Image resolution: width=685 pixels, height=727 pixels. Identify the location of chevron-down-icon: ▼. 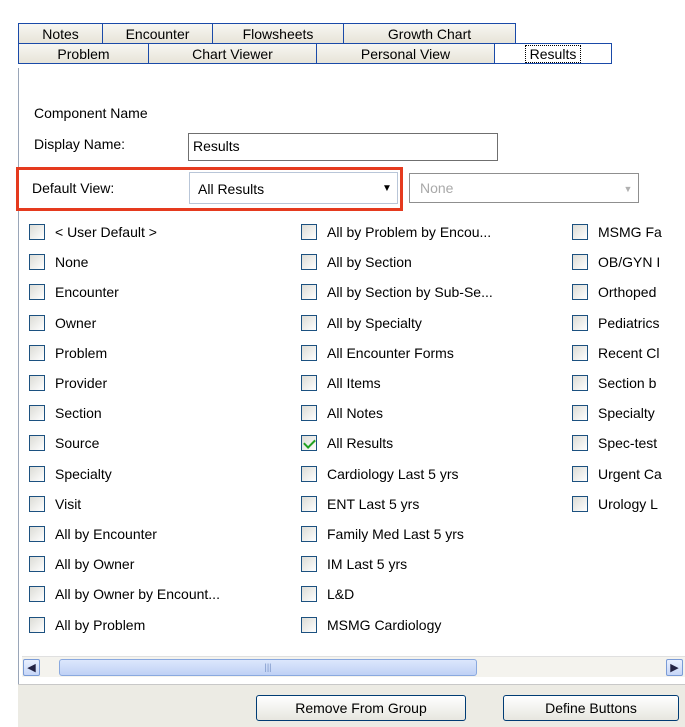
(628, 188).